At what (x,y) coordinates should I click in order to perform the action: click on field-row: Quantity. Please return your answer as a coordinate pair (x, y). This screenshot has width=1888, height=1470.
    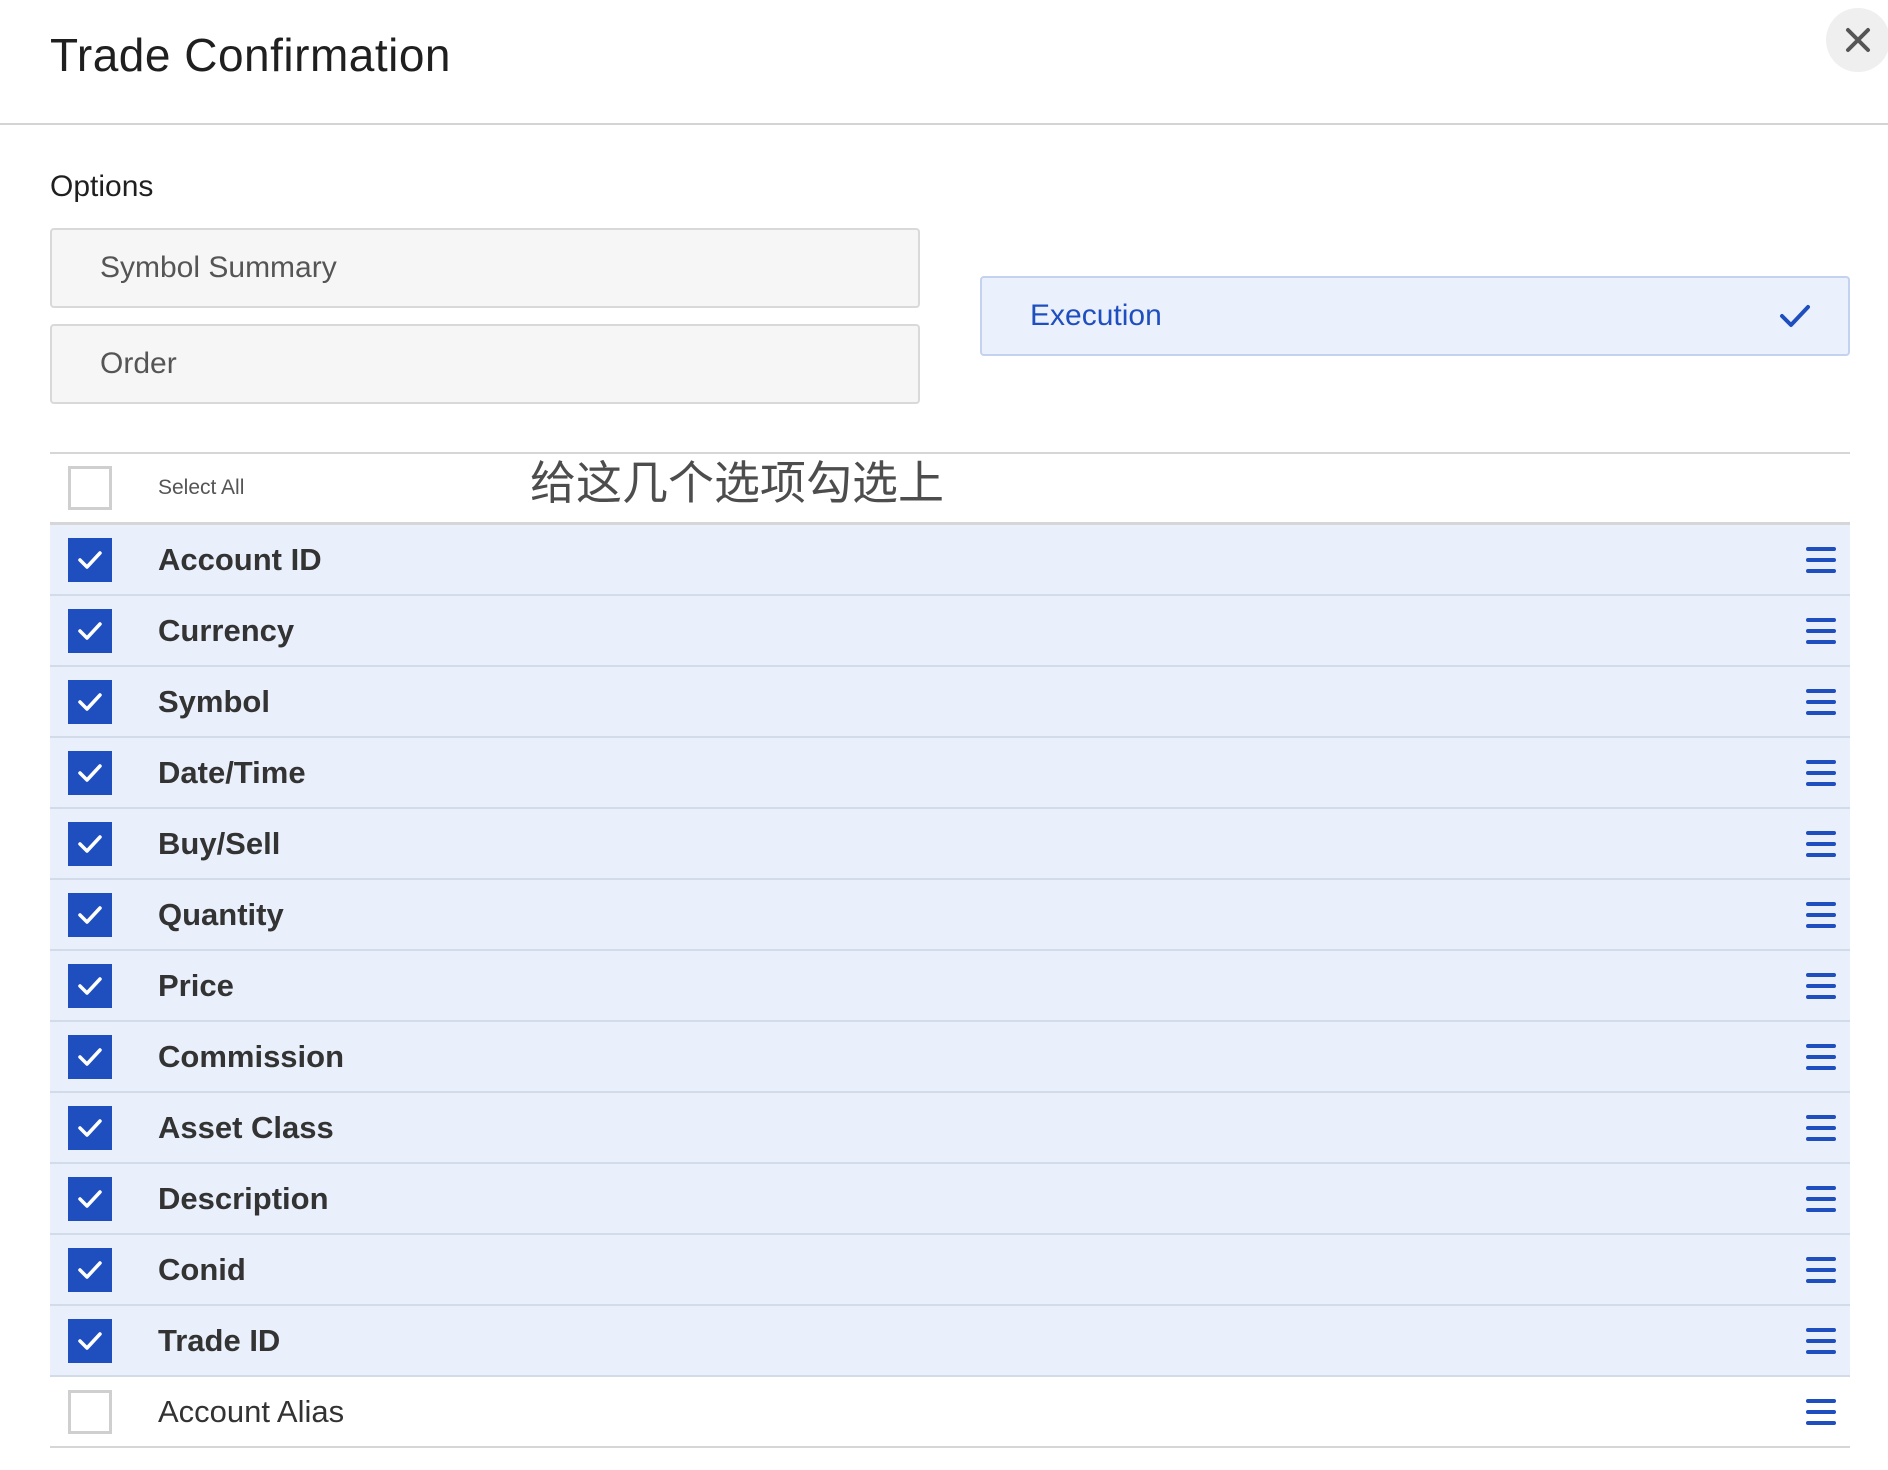
    Looking at the image, I should click on (950, 915).